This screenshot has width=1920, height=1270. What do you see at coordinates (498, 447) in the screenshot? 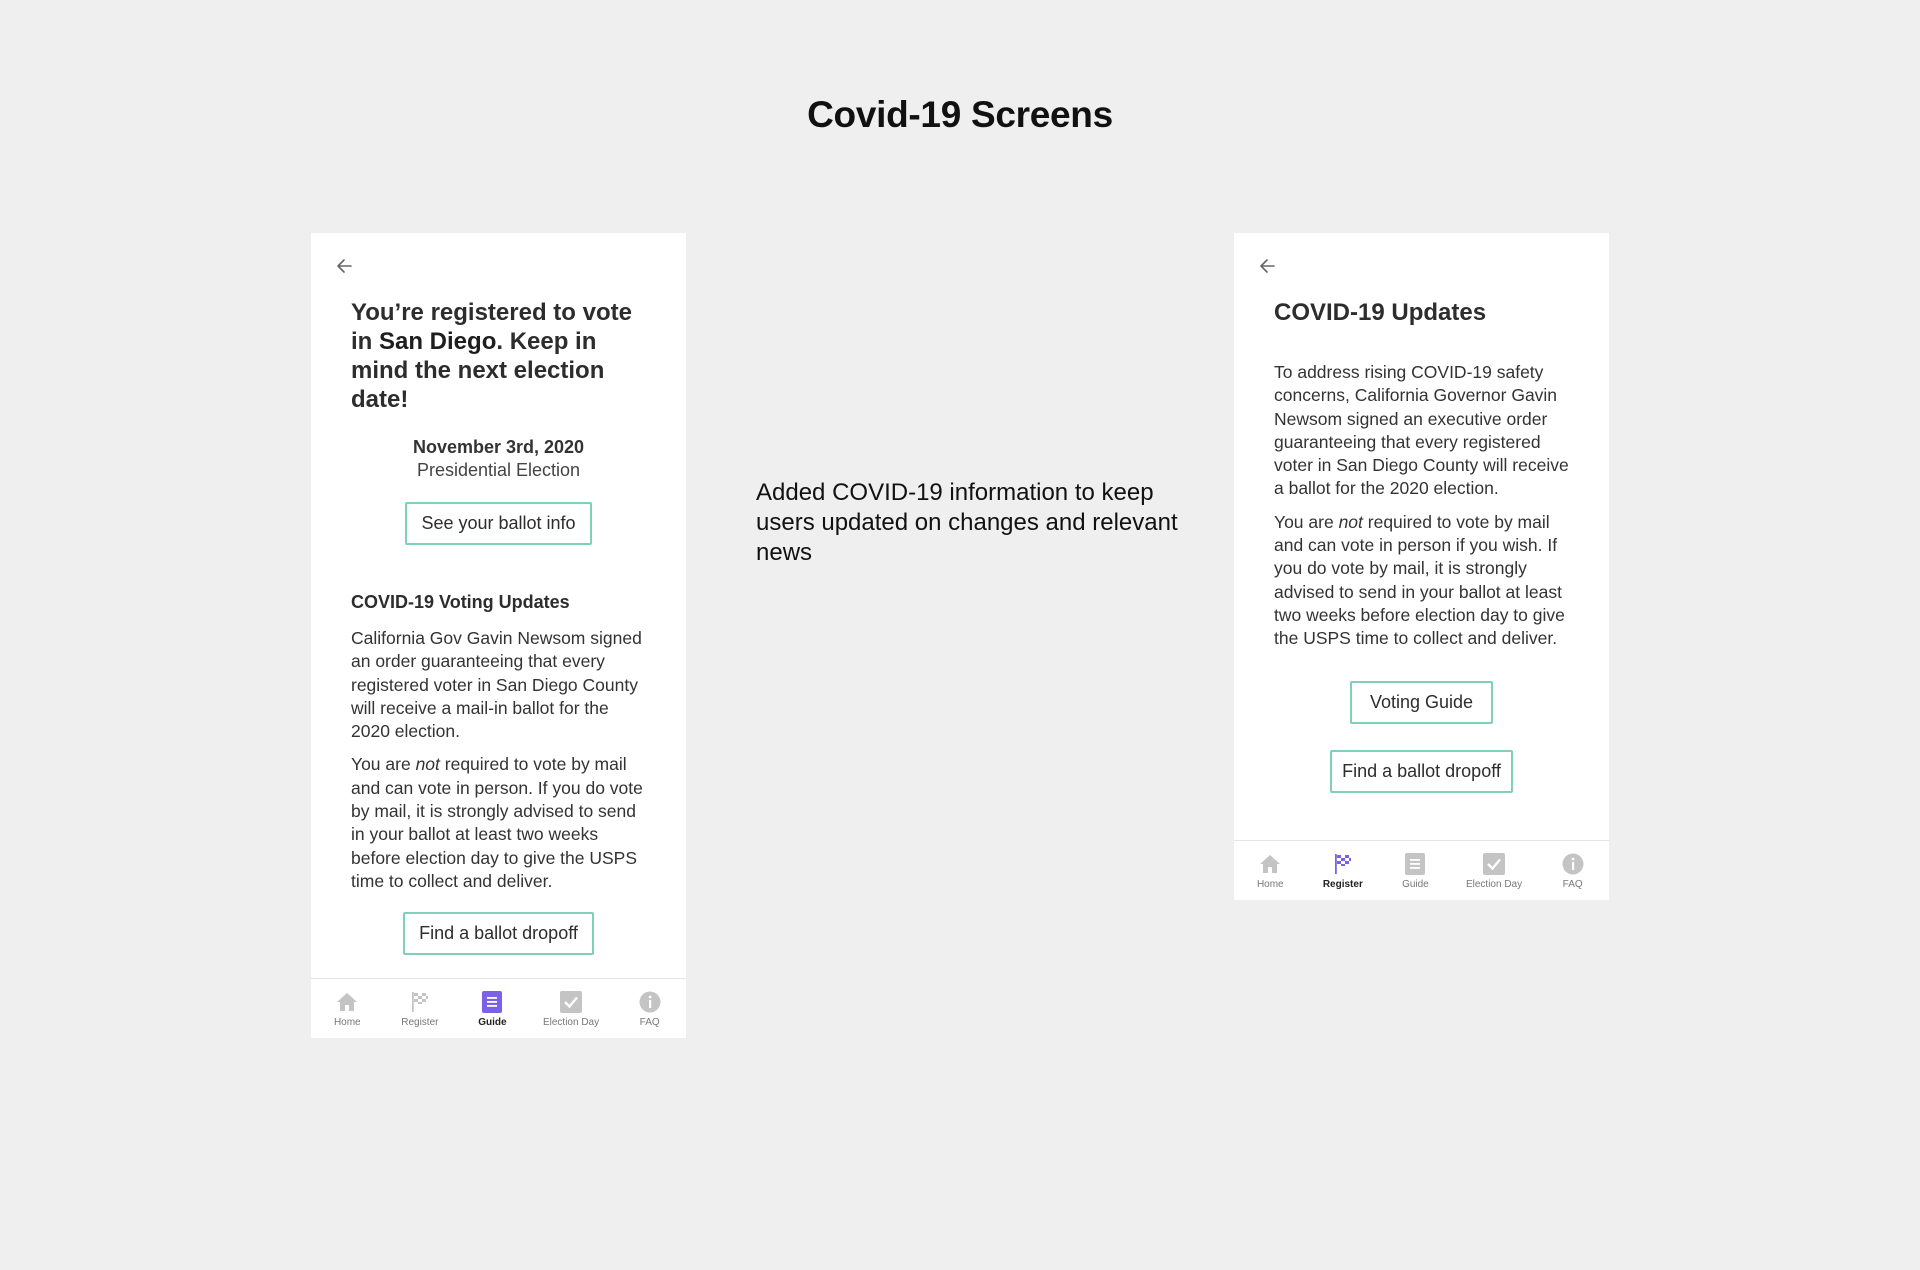
I see `election-date: November 3rd, 2020` at bounding box center [498, 447].